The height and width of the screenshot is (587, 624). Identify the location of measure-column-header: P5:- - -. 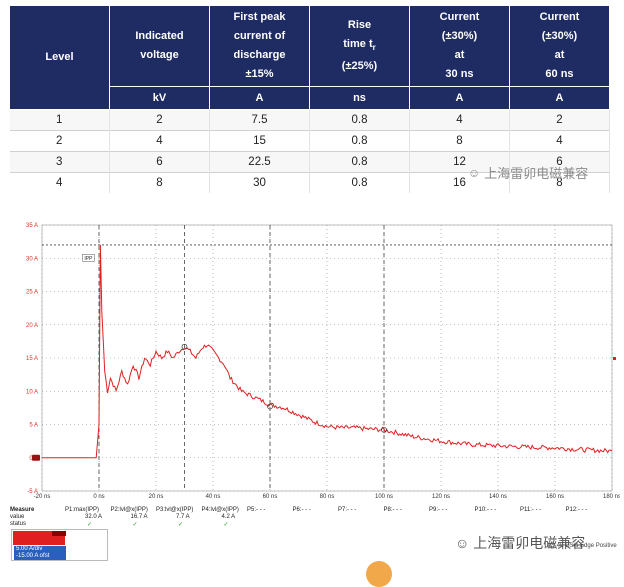
(256, 510).